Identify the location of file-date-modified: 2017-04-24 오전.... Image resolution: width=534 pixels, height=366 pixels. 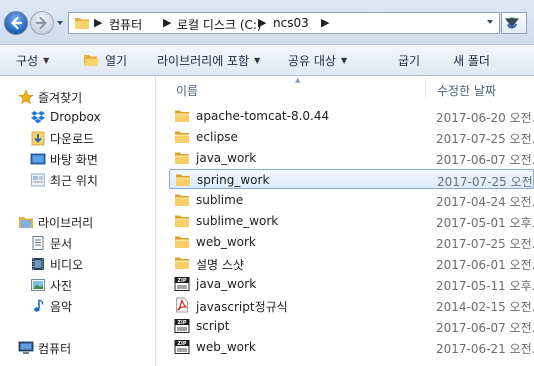
(485, 202).